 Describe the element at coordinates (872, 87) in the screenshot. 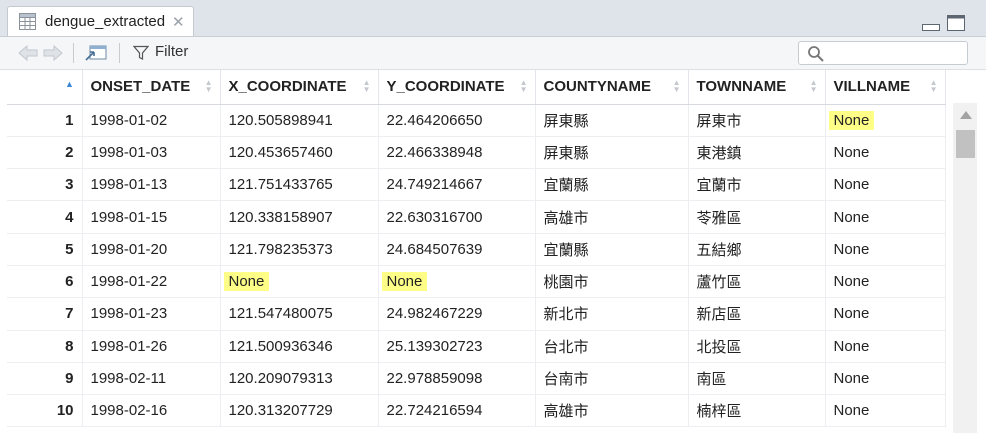

I see `column-header-label: VILLNAME` at that location.